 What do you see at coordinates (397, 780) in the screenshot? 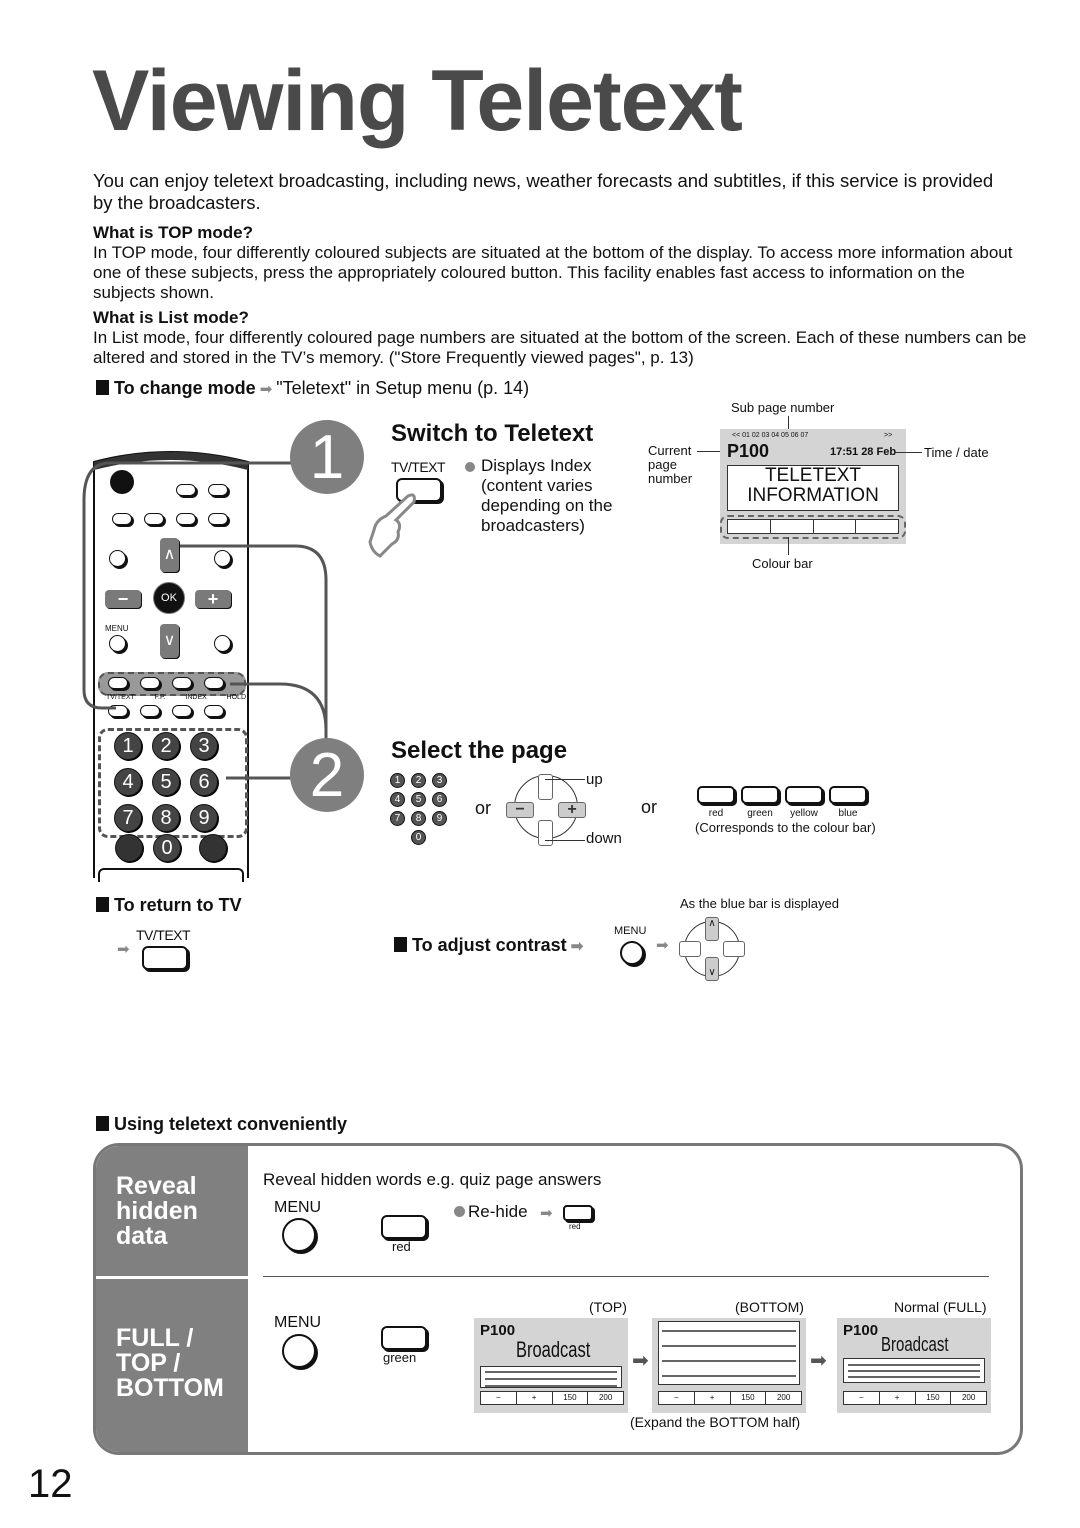
I see `number-key: 1` at bounding box center [397, 780].